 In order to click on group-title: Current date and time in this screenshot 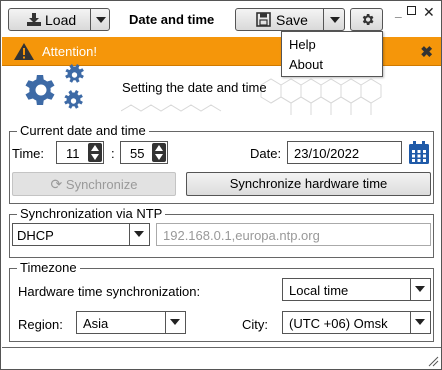, I will do `click(83, 130)`.